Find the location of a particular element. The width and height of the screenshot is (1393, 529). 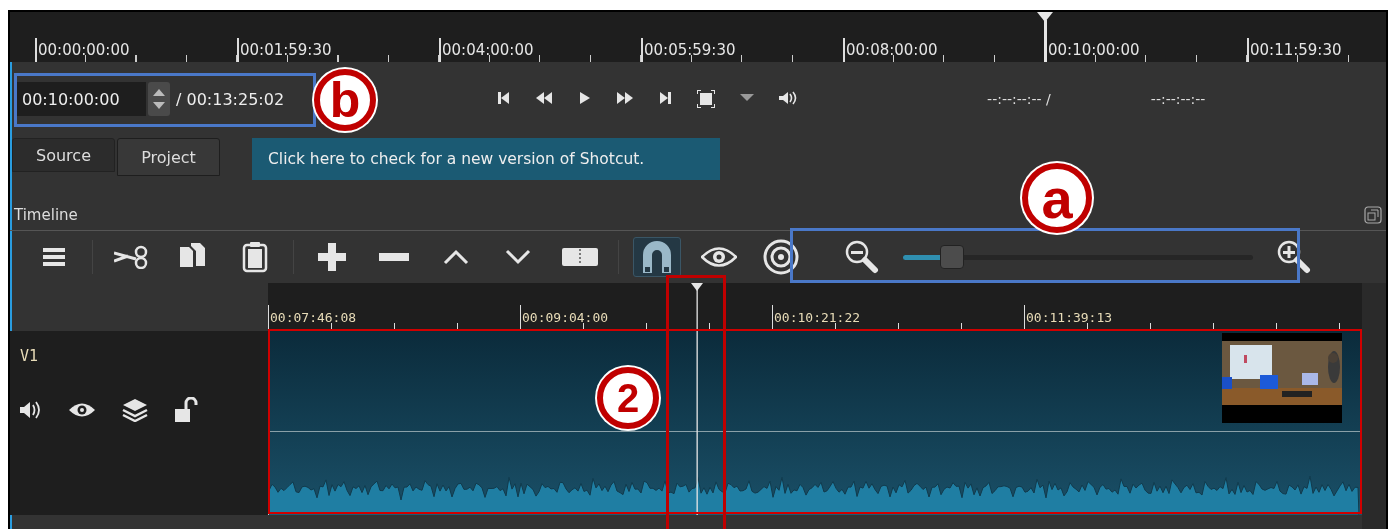

zoom-out-icon is located at coordinates (862, 257).